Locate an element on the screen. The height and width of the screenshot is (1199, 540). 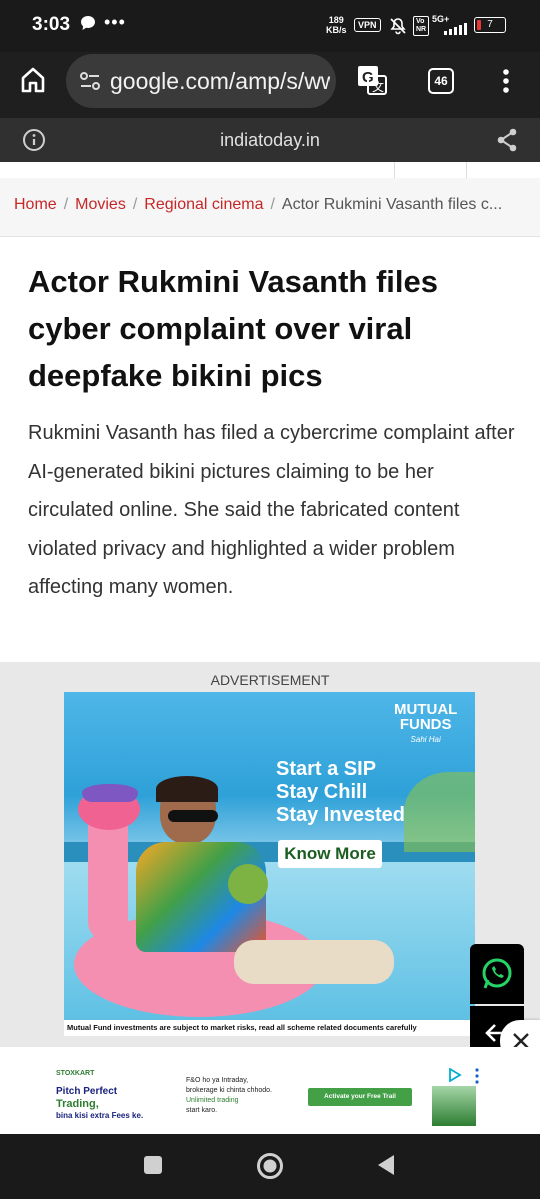
banner-line3: bina kisi extra Fees ke. is located at coordinates (100, 1115).